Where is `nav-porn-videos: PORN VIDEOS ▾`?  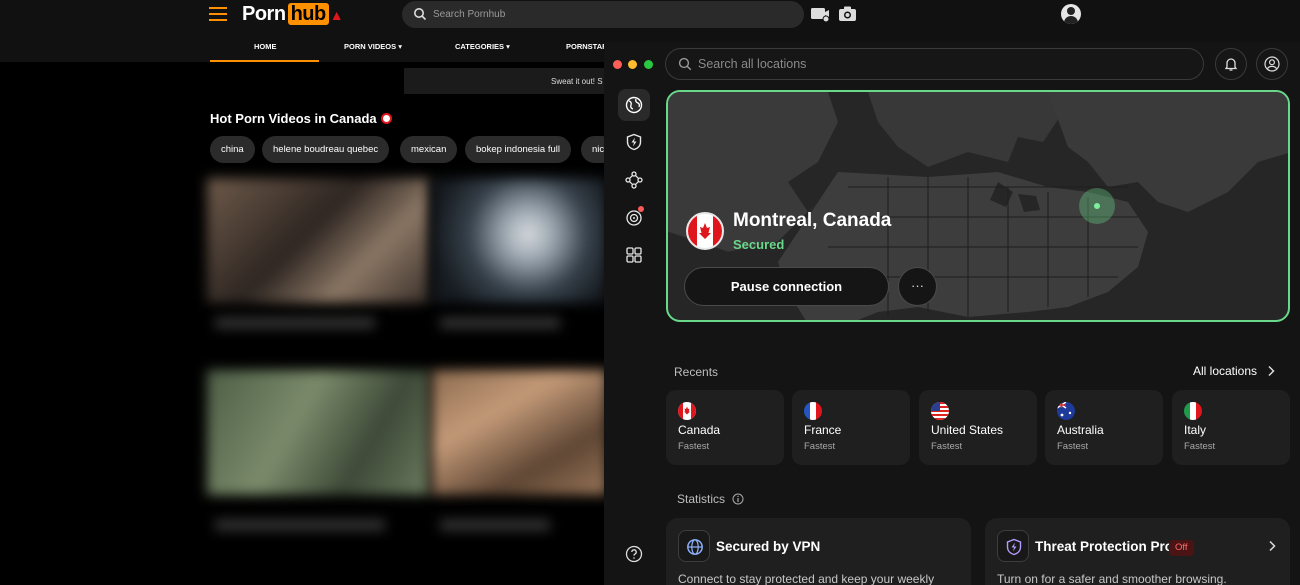
nav-porn-videos: PORN VIDEOS ▾ is located at coordinates (373, 46).